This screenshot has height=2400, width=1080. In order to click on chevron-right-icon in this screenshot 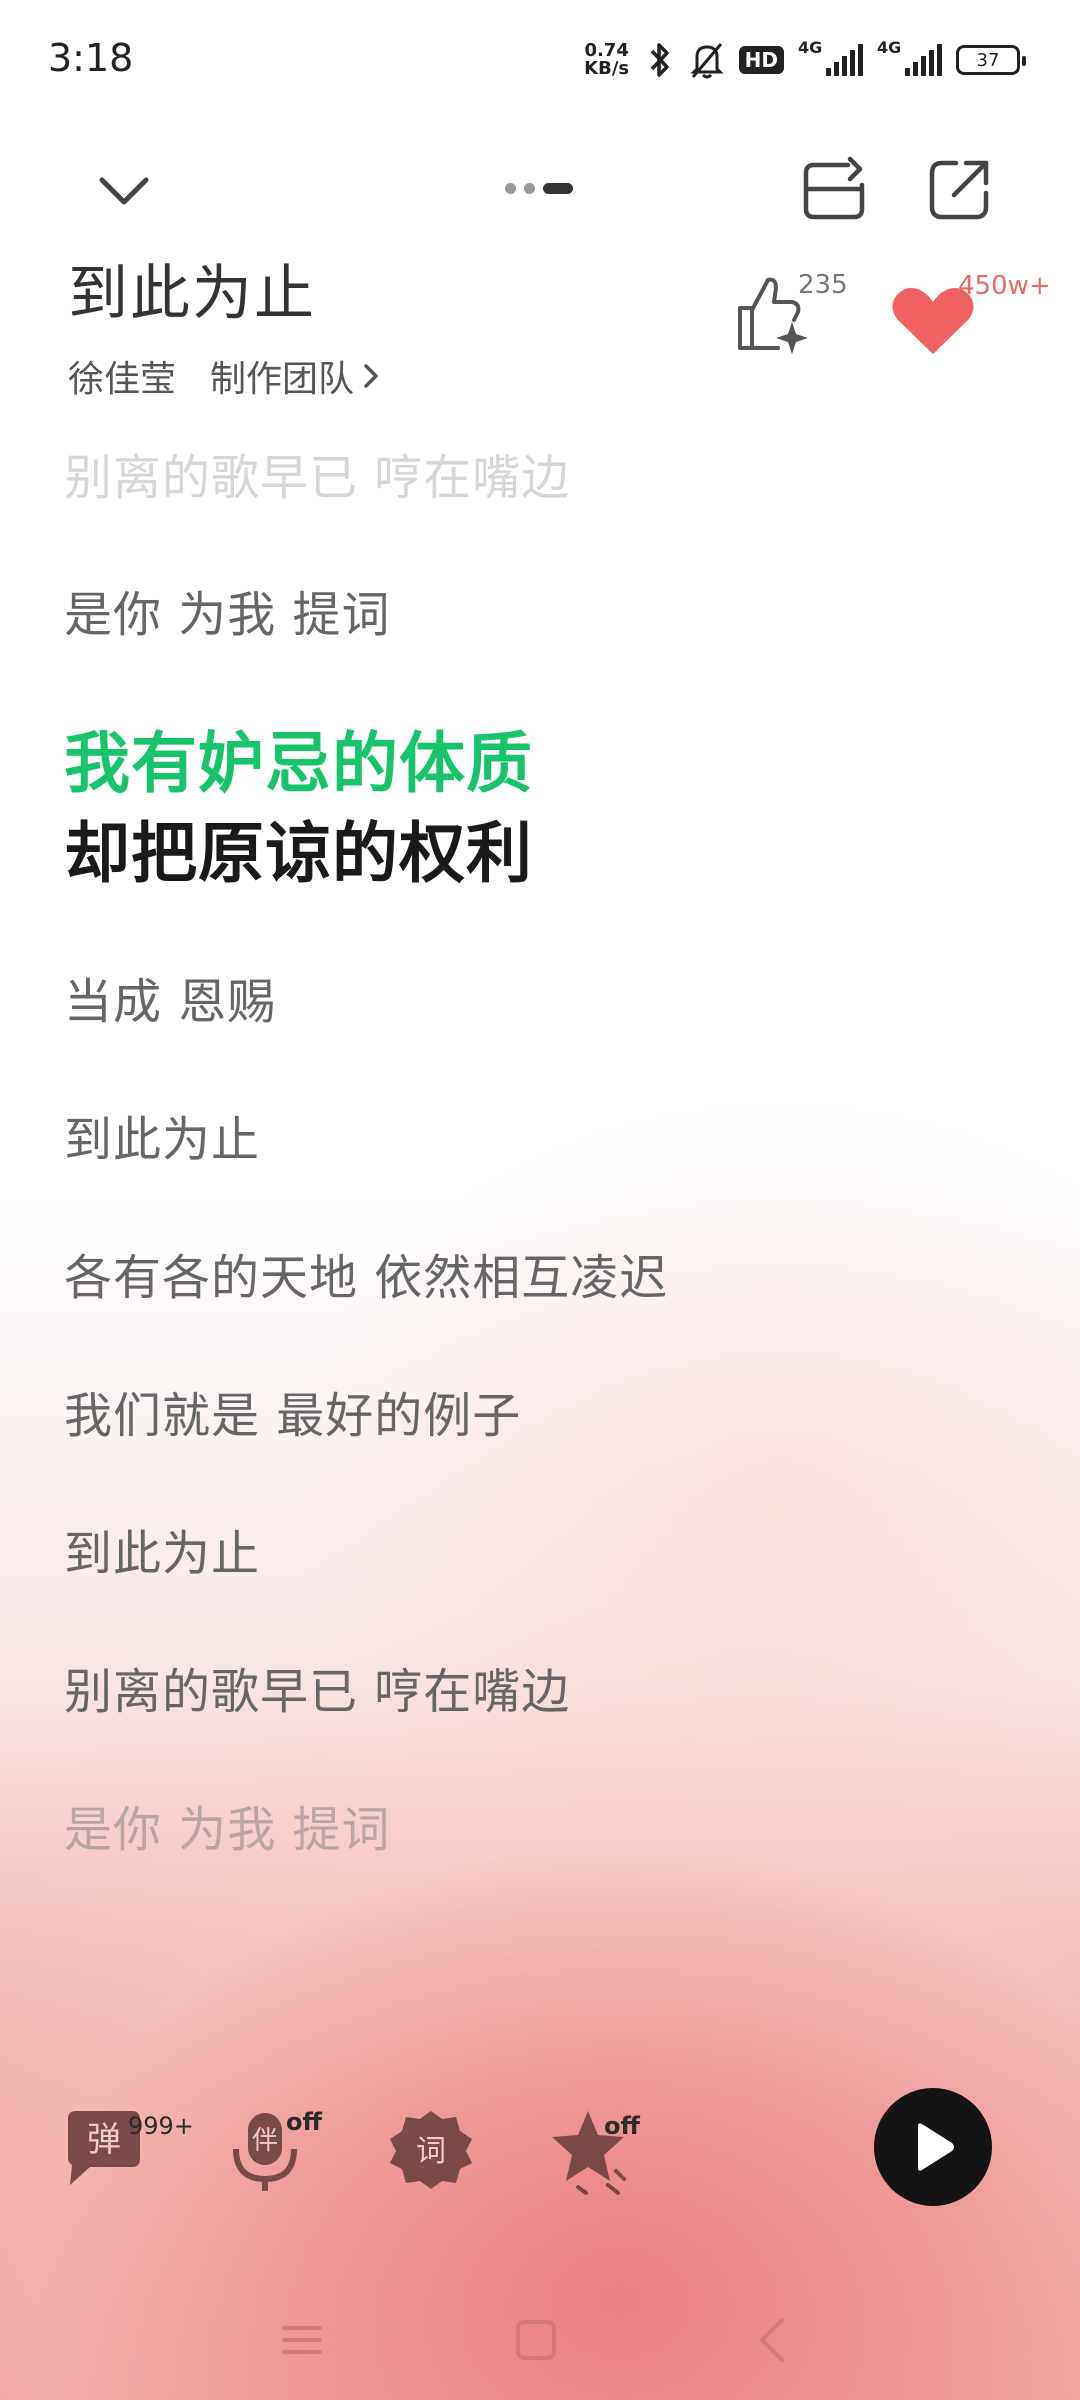, I will do `click(371, 376)`.